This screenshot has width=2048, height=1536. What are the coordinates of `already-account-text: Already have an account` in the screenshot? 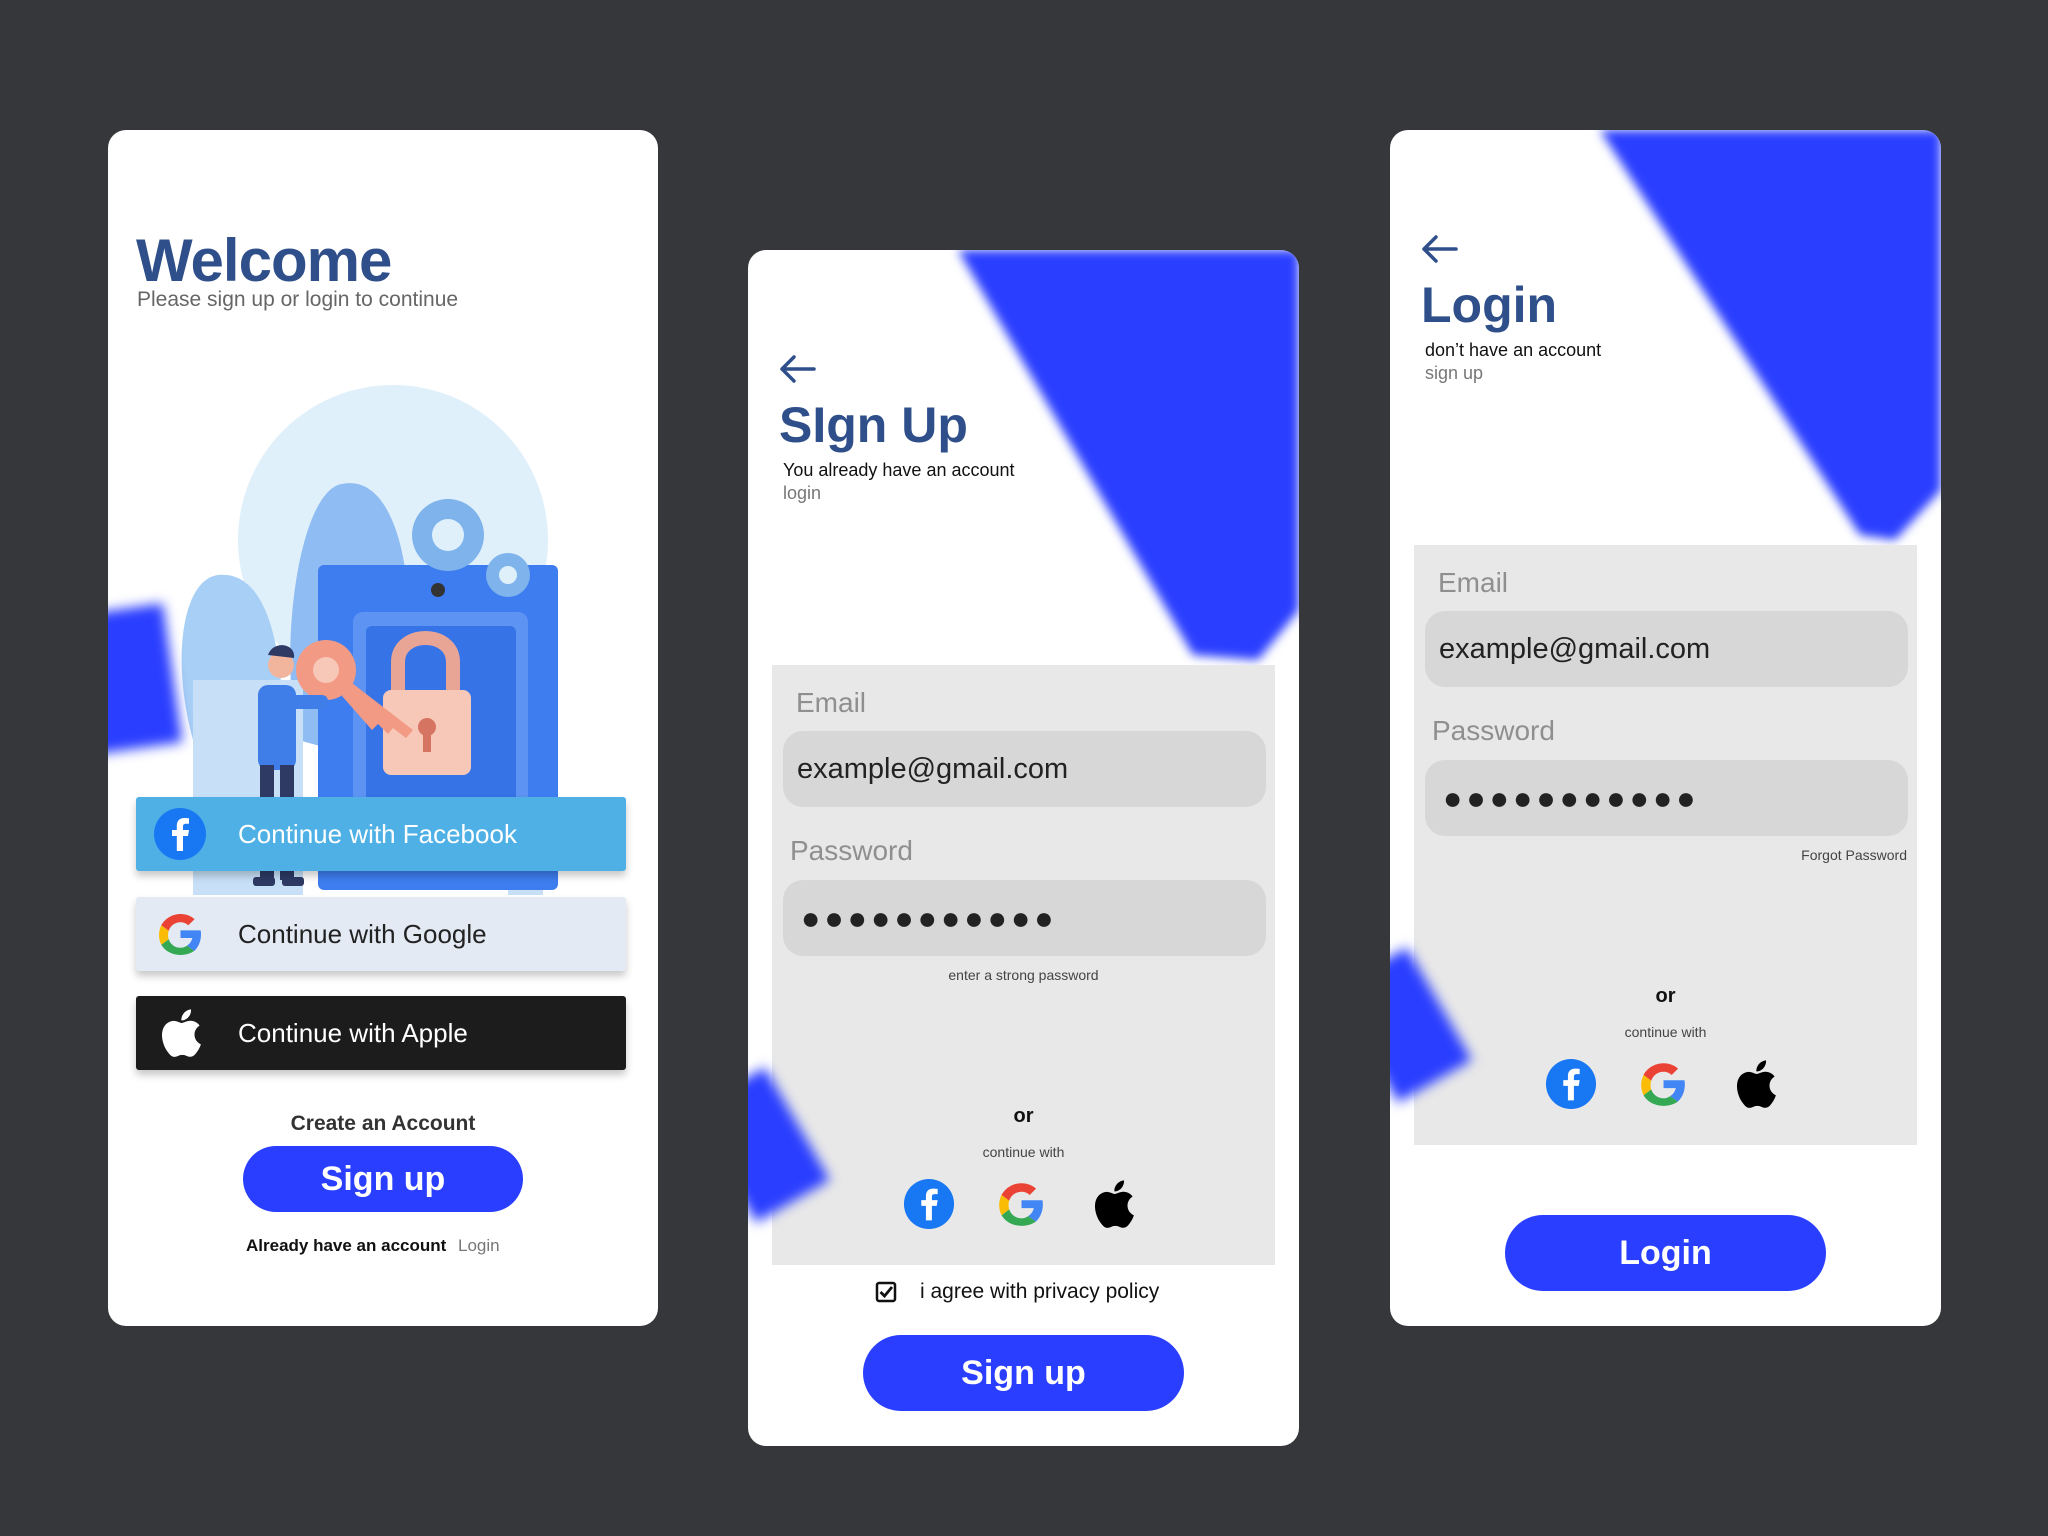 It's located at (346, 1245).